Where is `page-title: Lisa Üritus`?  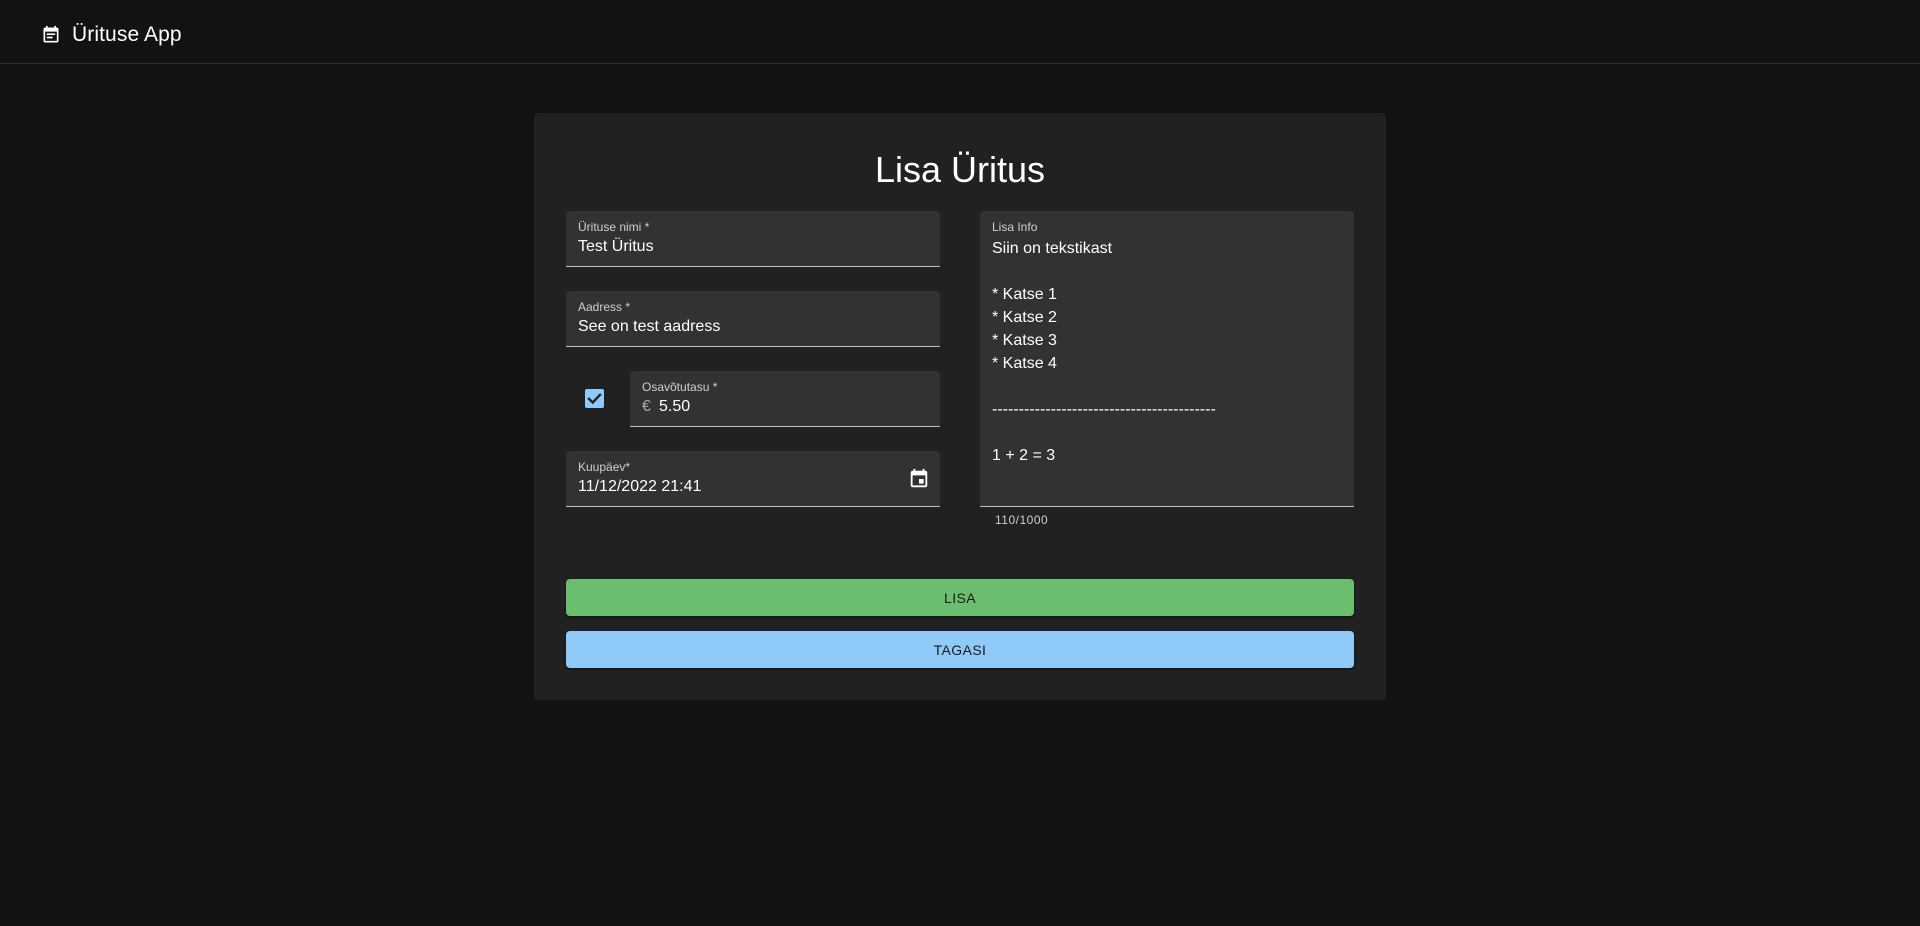
page-title: Lisa Üritus is located at coordinates (960, 169).